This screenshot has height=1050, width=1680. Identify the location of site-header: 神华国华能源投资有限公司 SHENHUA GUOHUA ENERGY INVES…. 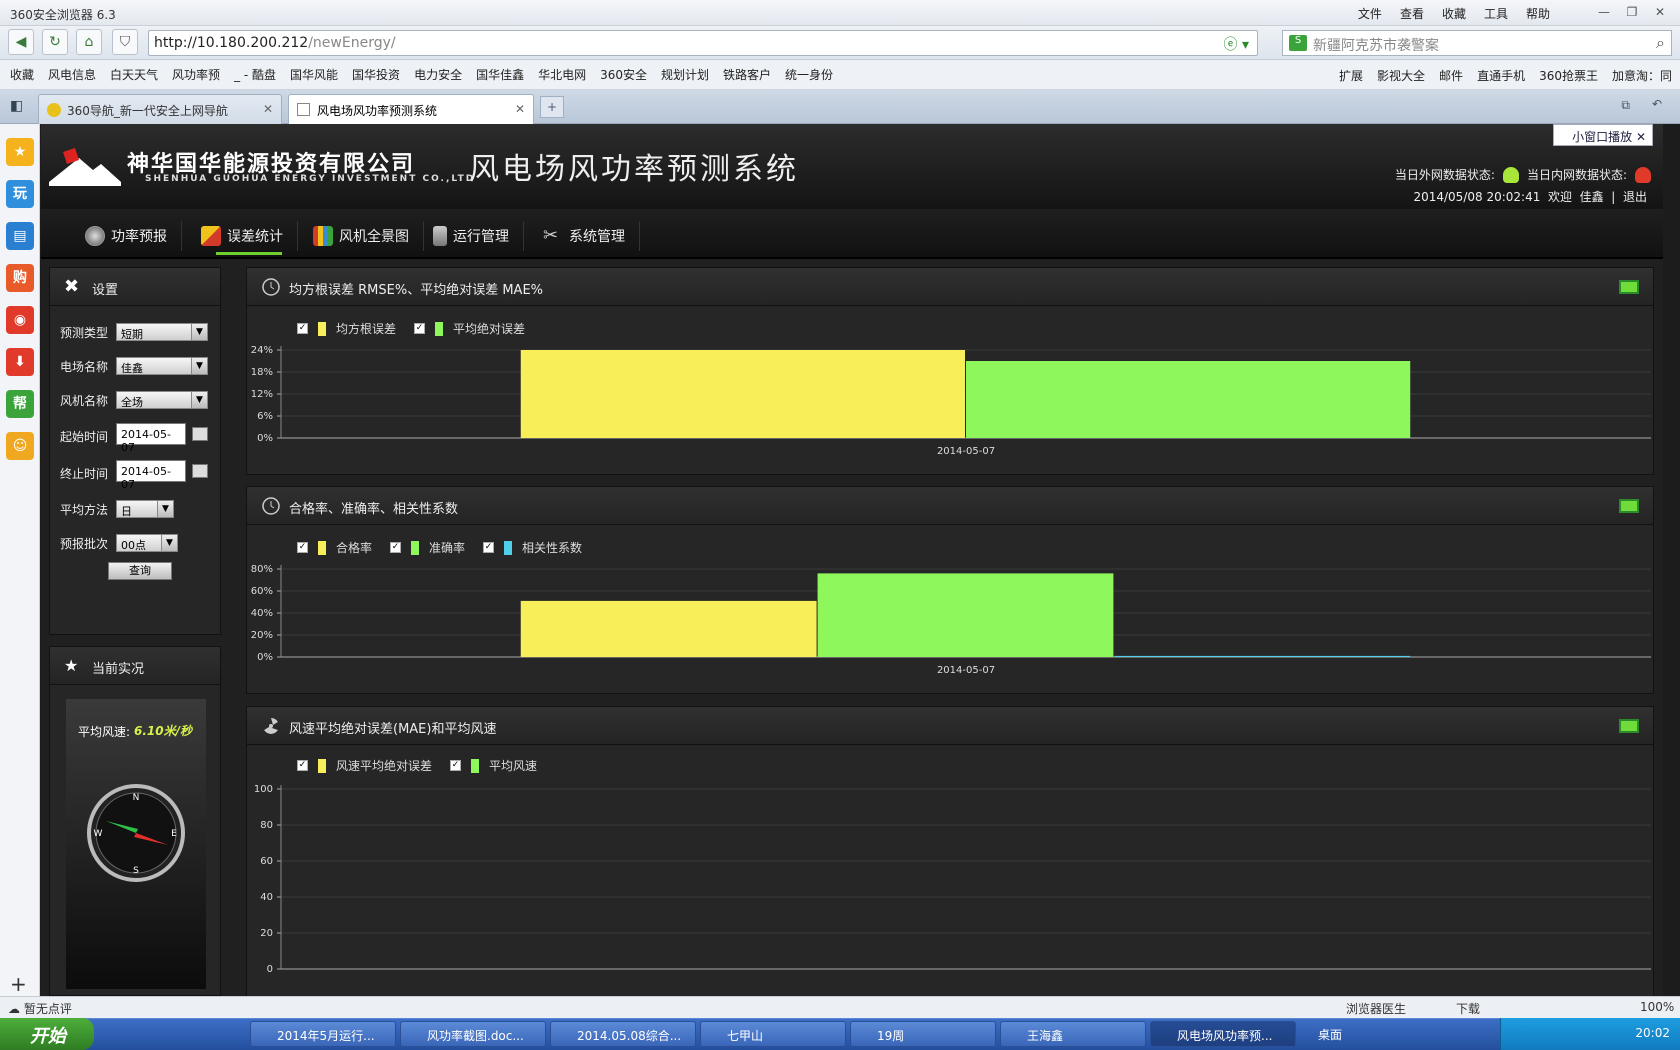
(852, 166).